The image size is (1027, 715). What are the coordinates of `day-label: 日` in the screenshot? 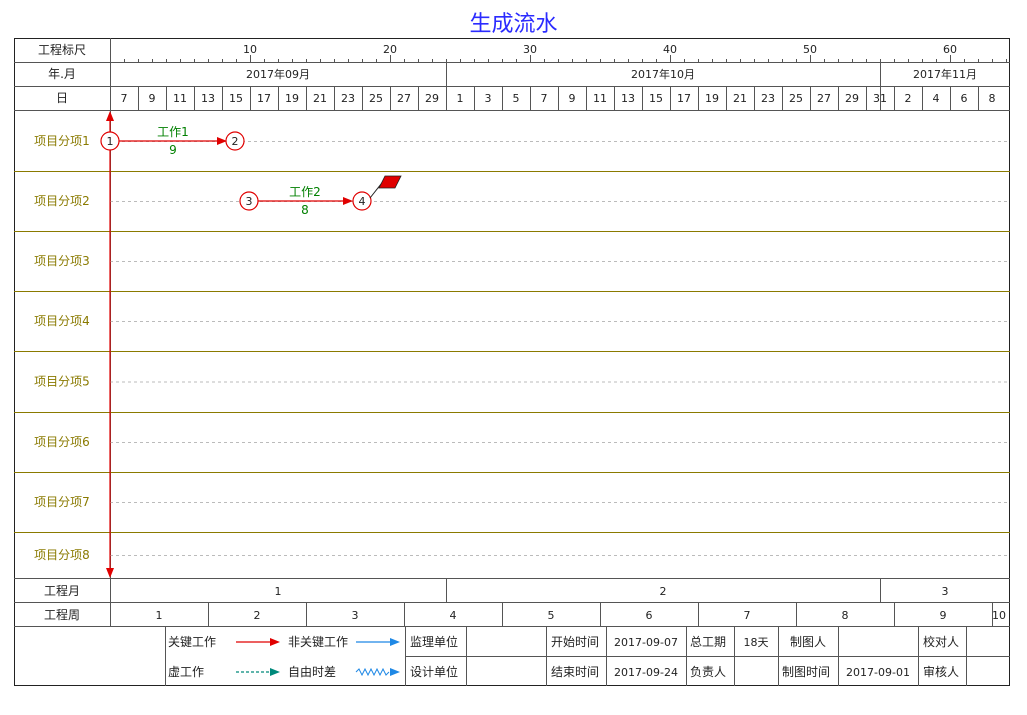 It's located at (62, 98).